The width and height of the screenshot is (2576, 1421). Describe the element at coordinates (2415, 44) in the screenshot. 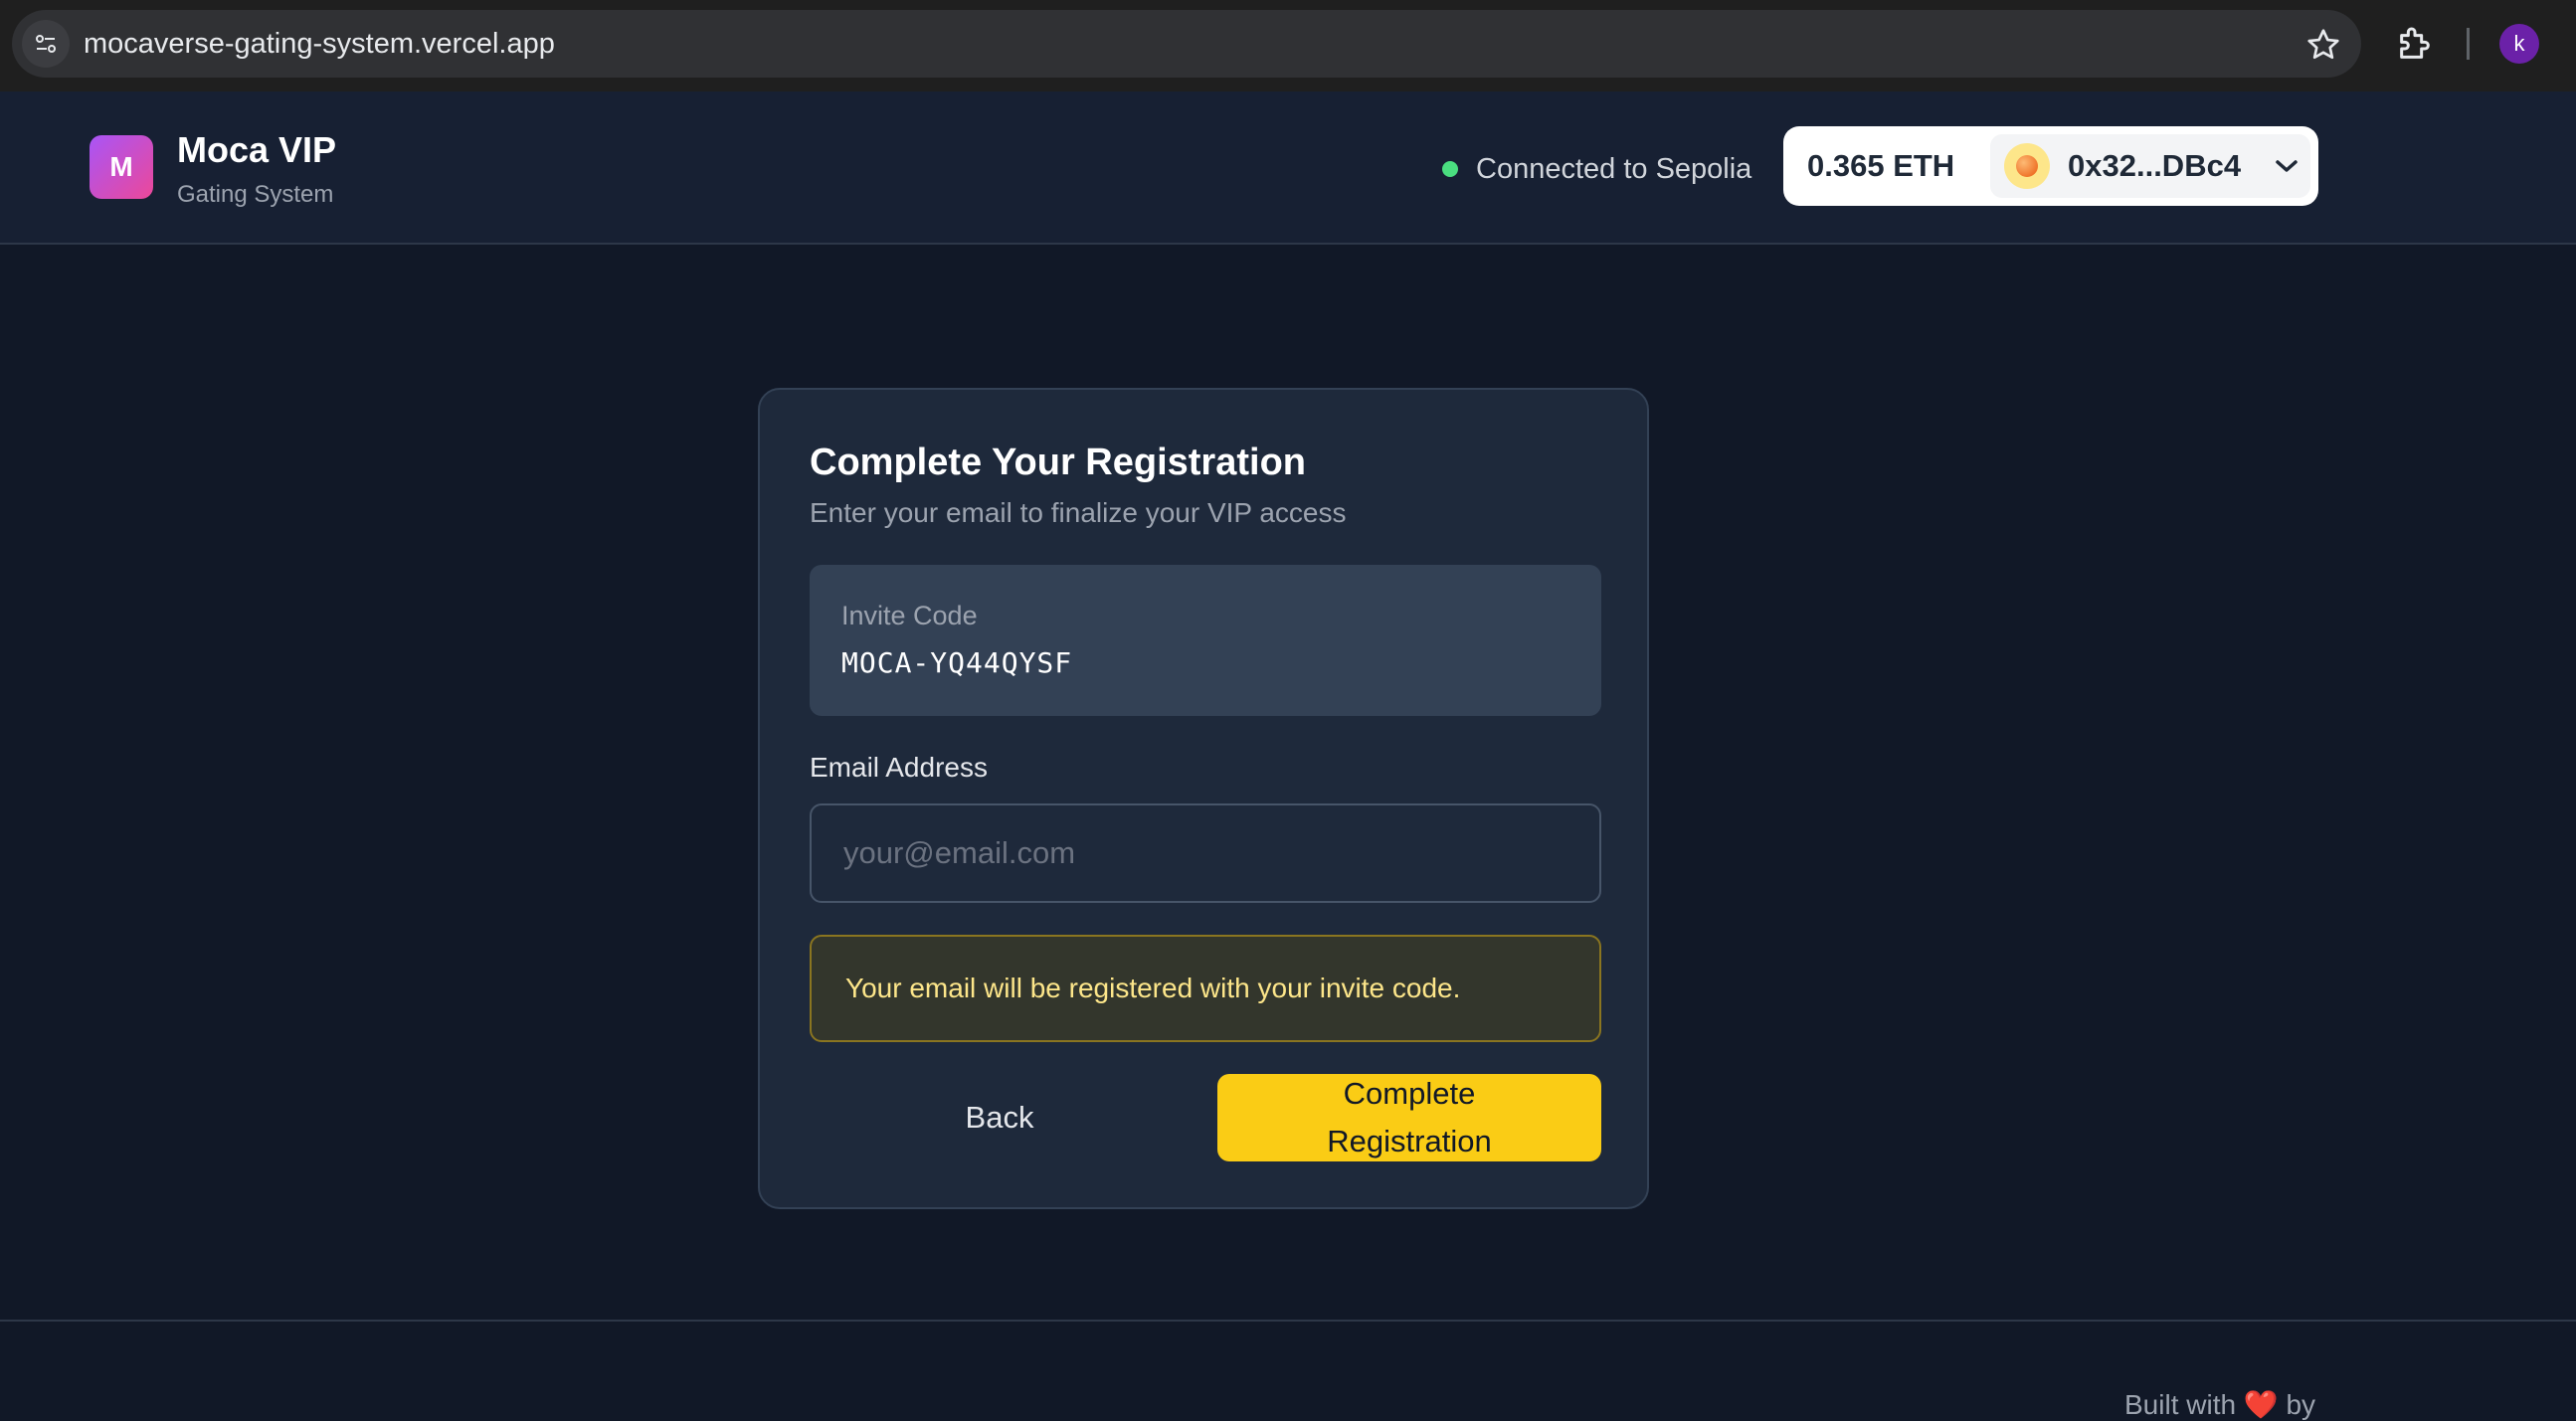

I see `extensions-puzzle-icon` at that location.